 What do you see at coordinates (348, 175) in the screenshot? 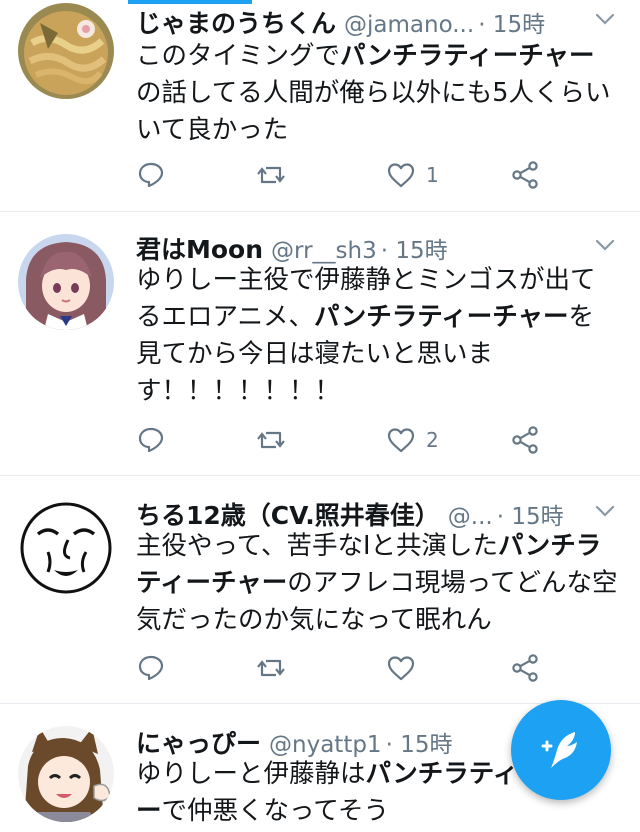
I see `tweet-actions: 1` at bounding box center [348, 175].